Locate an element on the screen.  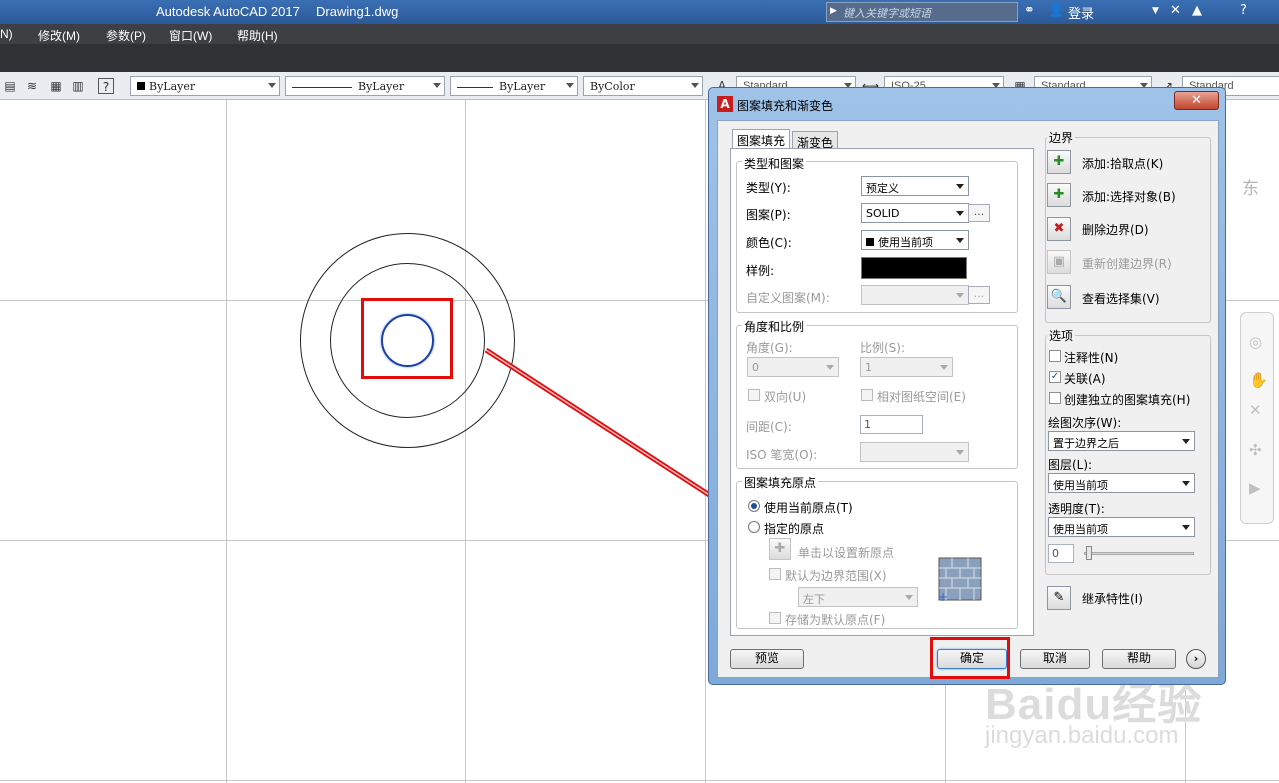
expand-icon: ▶ is located at coordinates (833, 11).